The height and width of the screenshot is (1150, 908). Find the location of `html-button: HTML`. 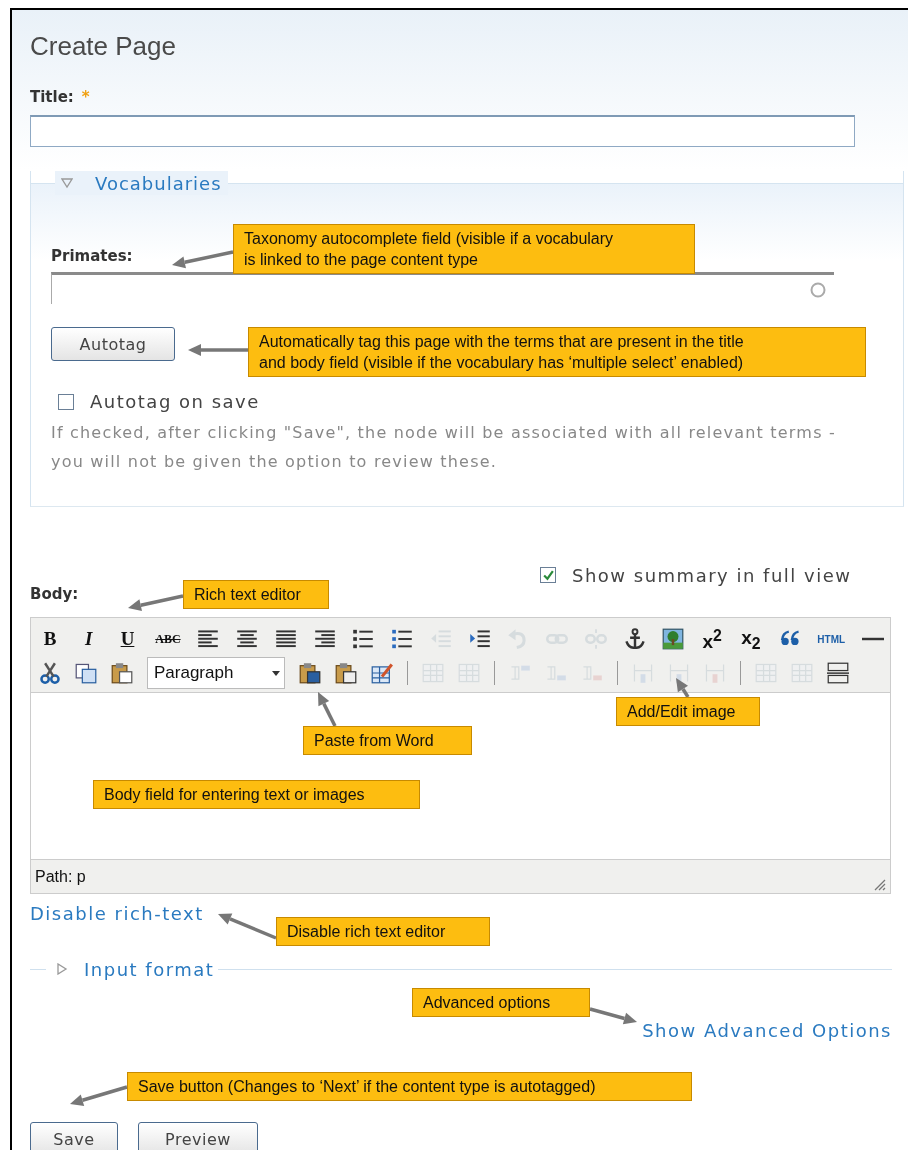

html-button: HTML is located at coordinates (831, 639).